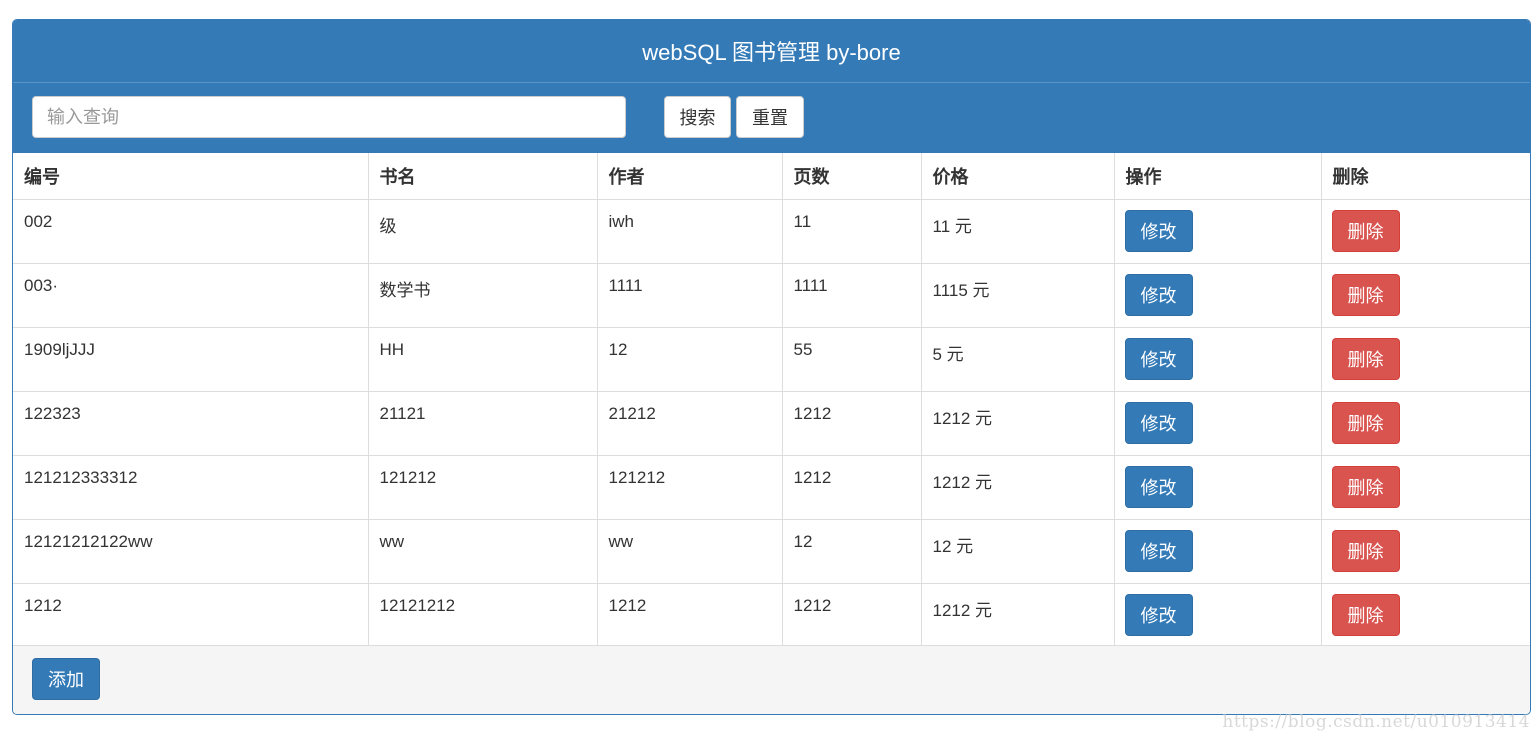 Image resolution: width=1540 pixels, height=740 pixels. What do you see at coordinates (690, 176) in the screenshot?
I see `column-header-author: 作者` at bounding box center [690, 176].